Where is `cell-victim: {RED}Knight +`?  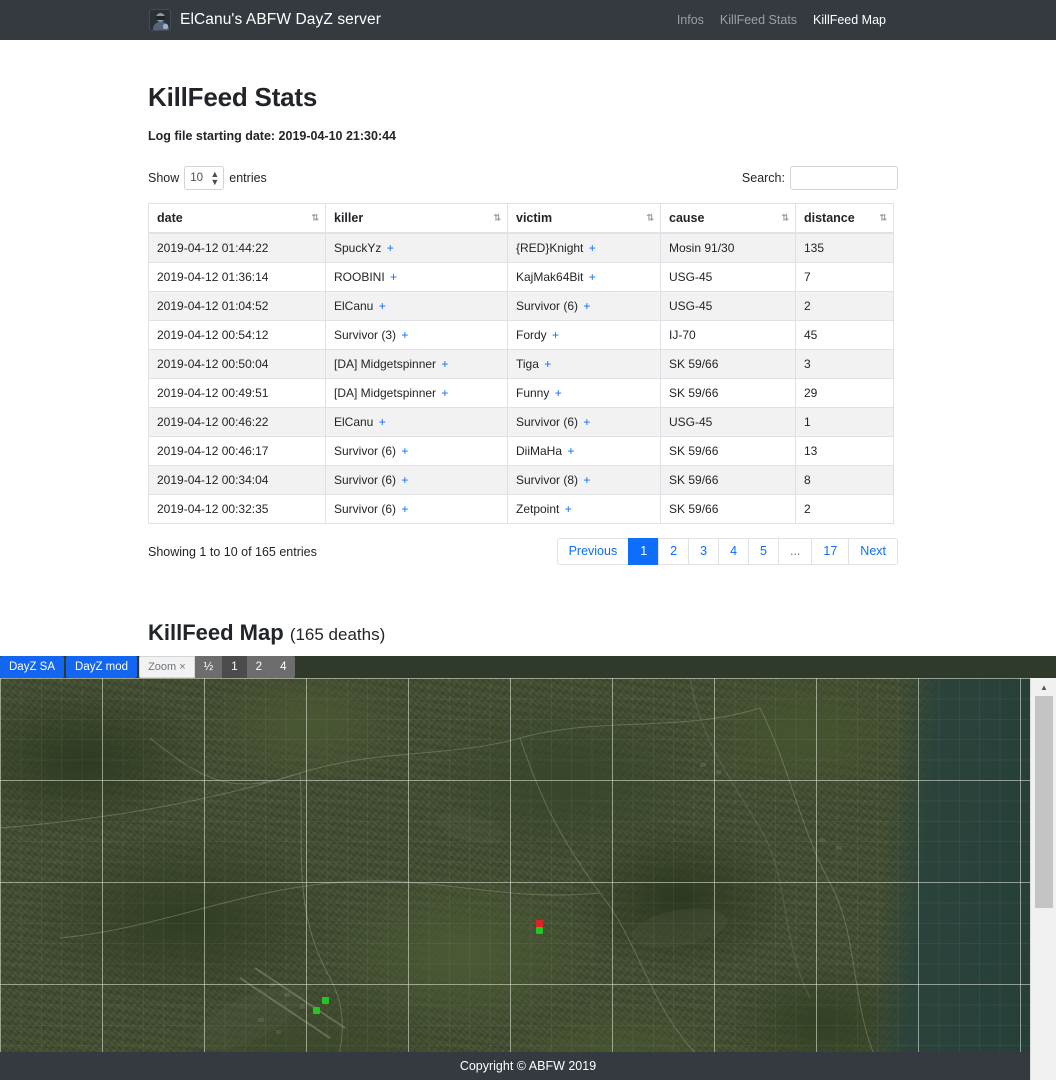
cell-victim: {RED}Knight + is located at coordinates (584, 247).